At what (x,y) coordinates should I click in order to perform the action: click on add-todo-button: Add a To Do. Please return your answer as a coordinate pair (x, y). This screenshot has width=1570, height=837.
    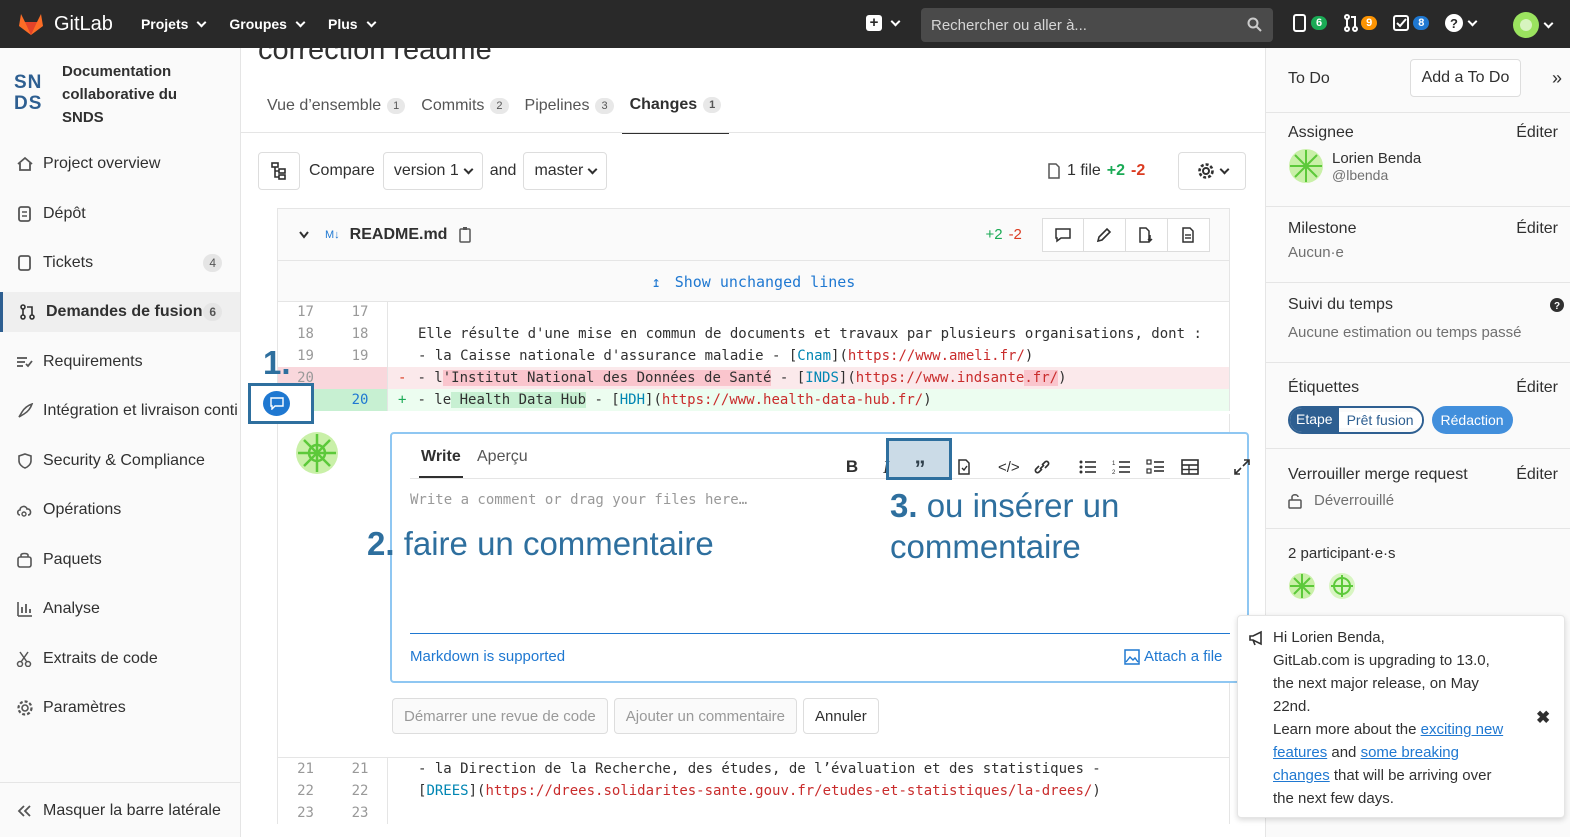
    Looking at the image, I should click on (1465, 78).